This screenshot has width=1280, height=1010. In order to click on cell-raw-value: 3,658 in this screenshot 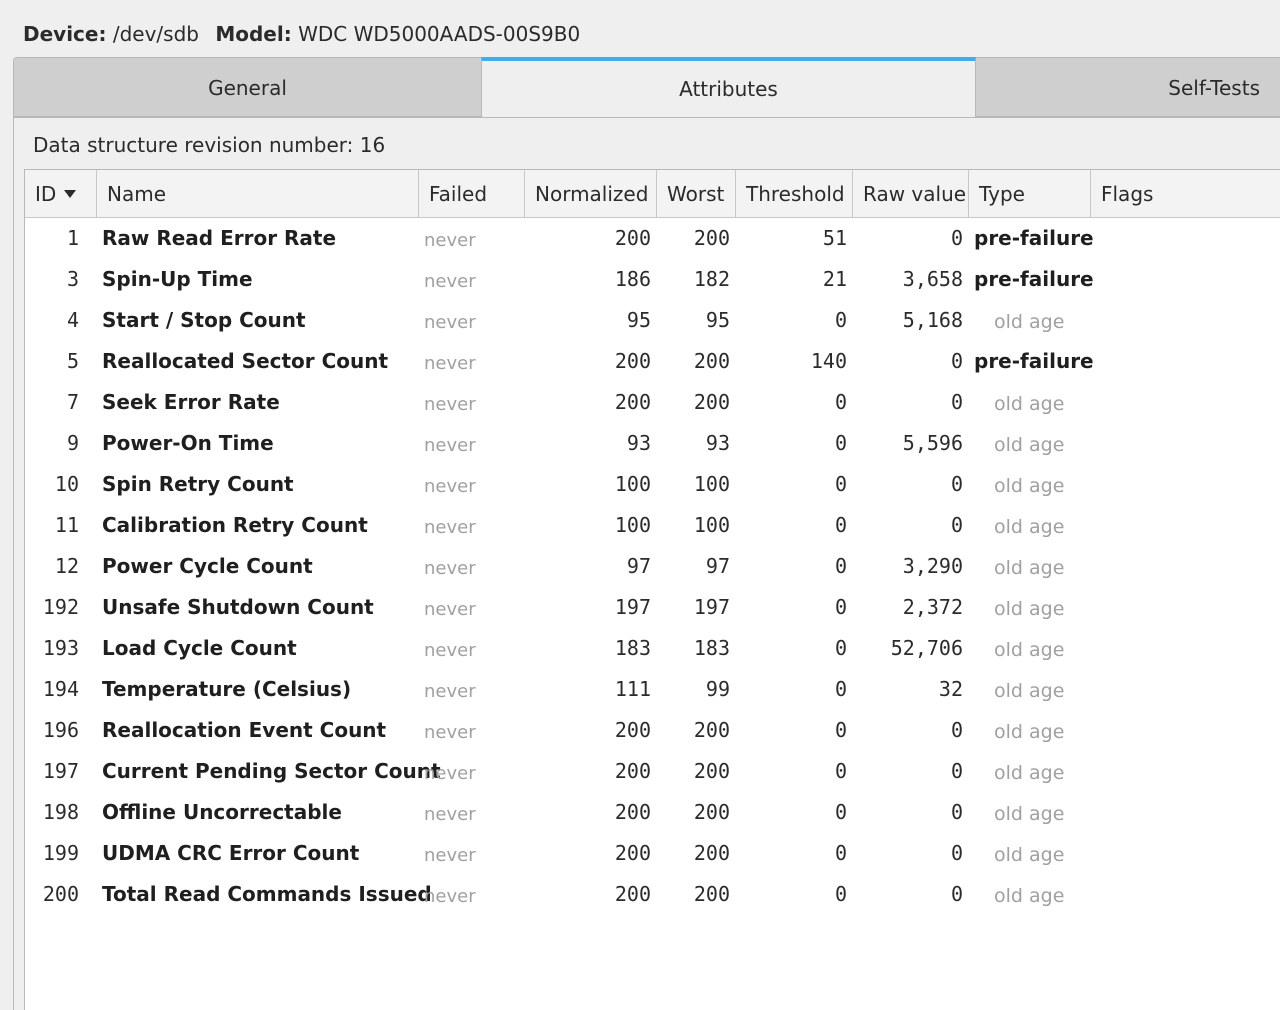, I will do `click(932, 279)`.